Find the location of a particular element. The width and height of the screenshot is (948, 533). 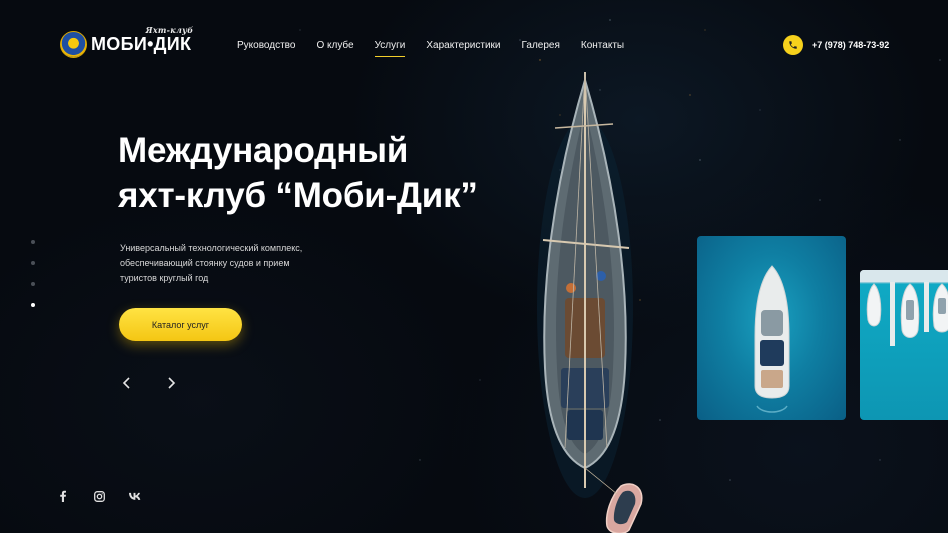

nav-item-services: Услуги is located at coordinates (389, 48).